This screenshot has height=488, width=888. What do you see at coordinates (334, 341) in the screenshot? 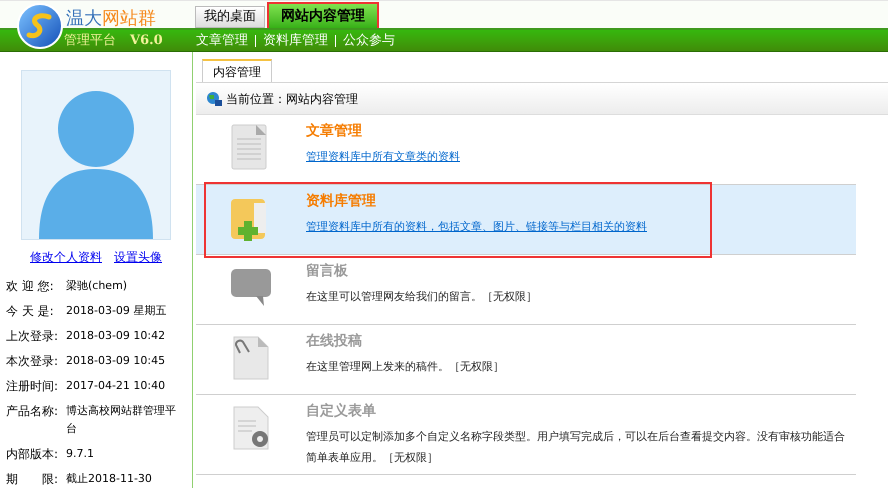
I see `item-title: 在线投稿` at bounding box center [334, 341].